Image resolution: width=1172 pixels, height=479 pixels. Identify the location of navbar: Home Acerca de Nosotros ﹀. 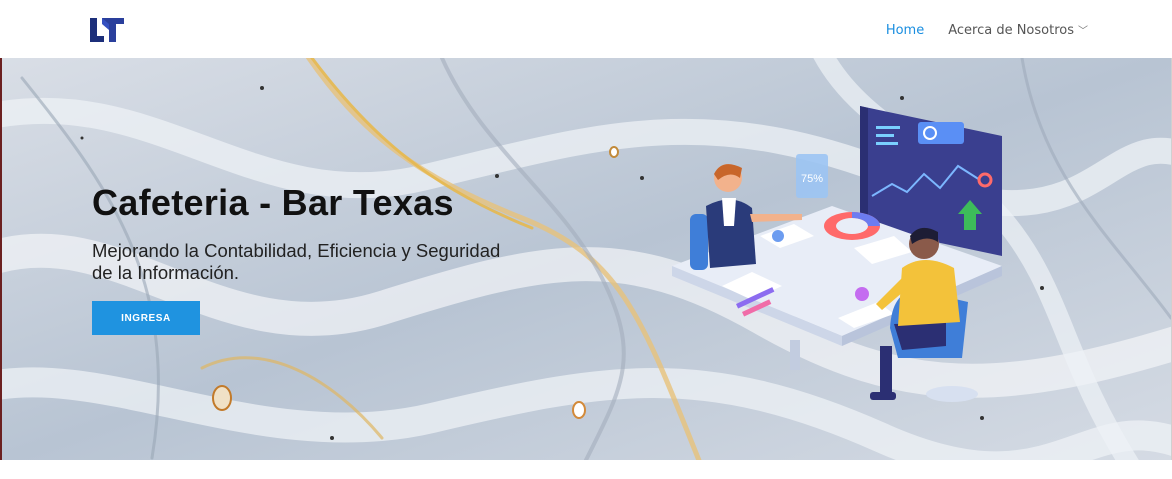
(586, 29).